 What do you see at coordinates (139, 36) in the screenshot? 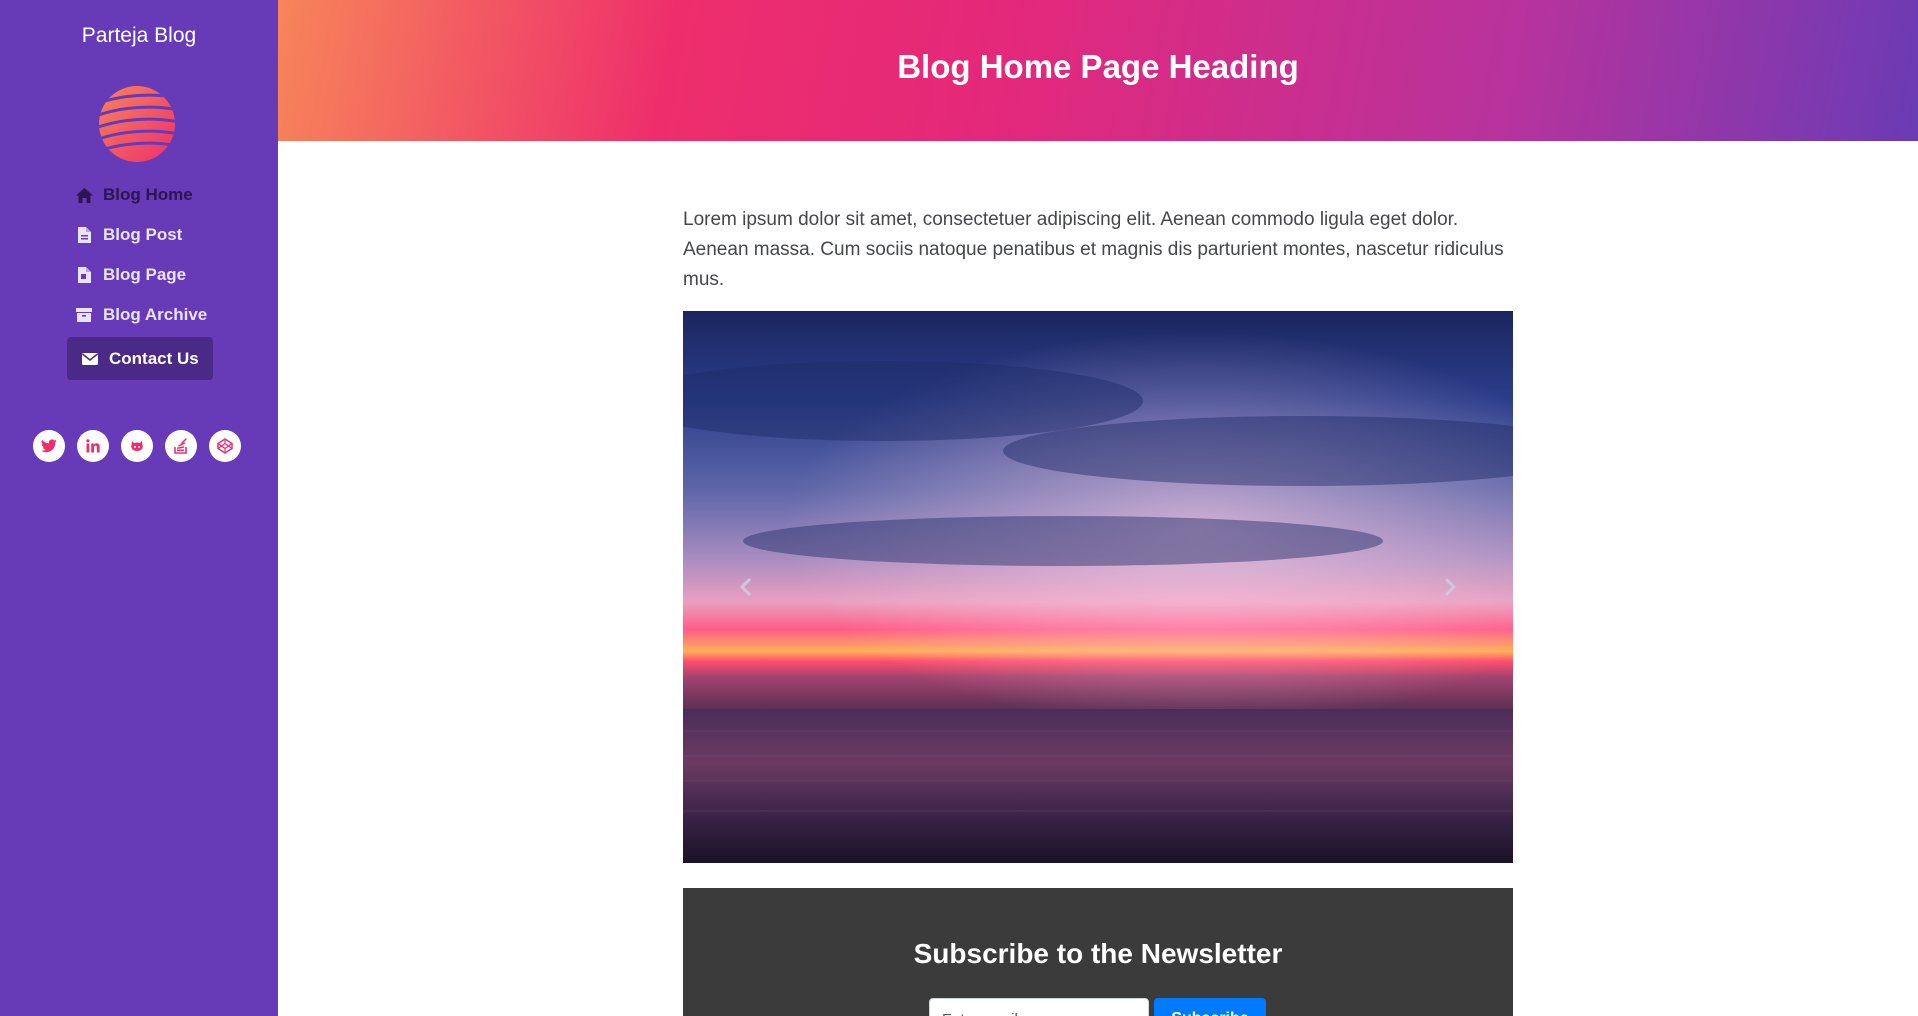
I see `brand-title: Parteja Blog` at bounding box center [139, 36].